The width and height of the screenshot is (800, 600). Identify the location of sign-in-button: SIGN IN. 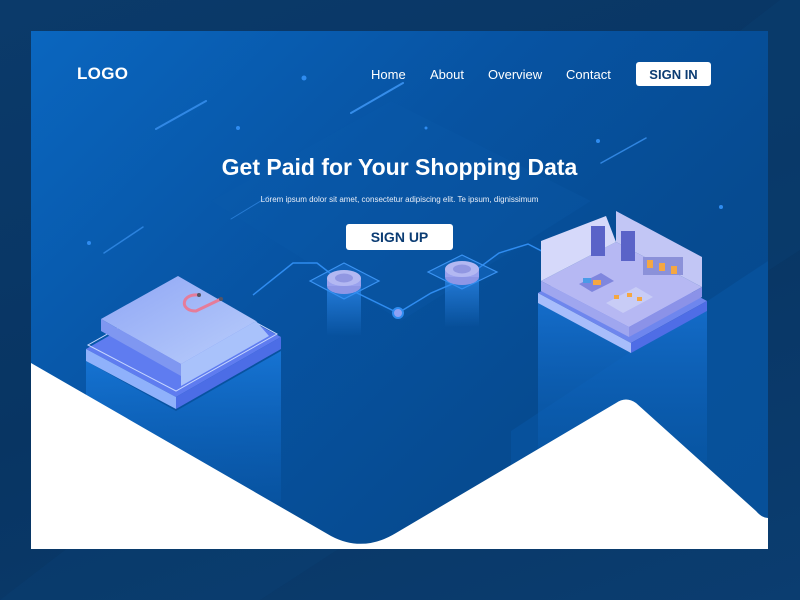
(673, 74).